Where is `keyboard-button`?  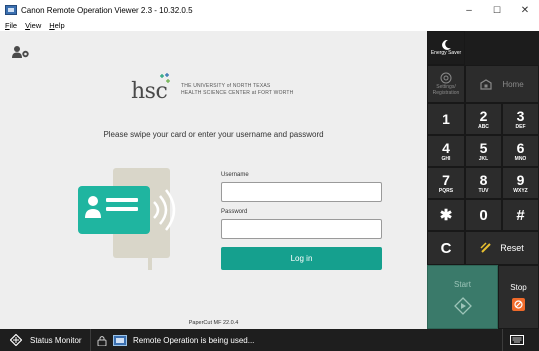 keyboard-button is located at coordinates (517, 340).